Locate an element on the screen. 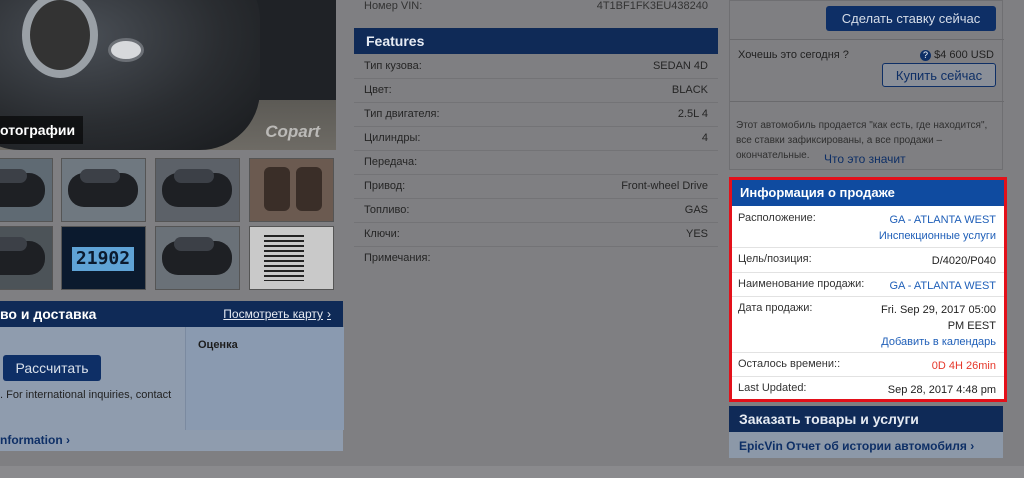 The image size is (1024, 478). location-link: GA - ATLANTA WEST is located at coordinates (937, 220).